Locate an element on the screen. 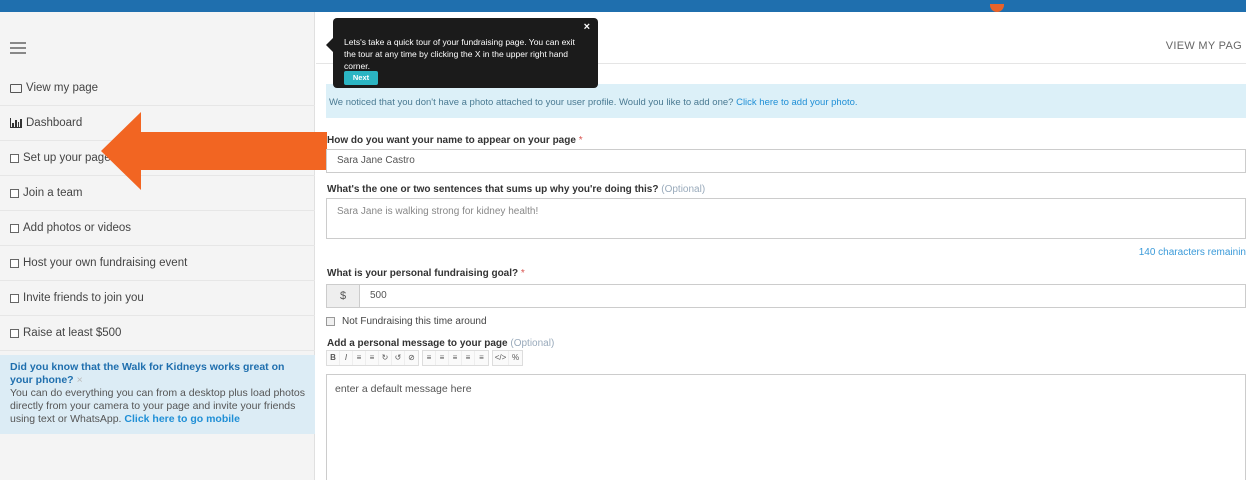  not-fundraising-label: Not Fundraising this time around is located at coordinates (414, 321).